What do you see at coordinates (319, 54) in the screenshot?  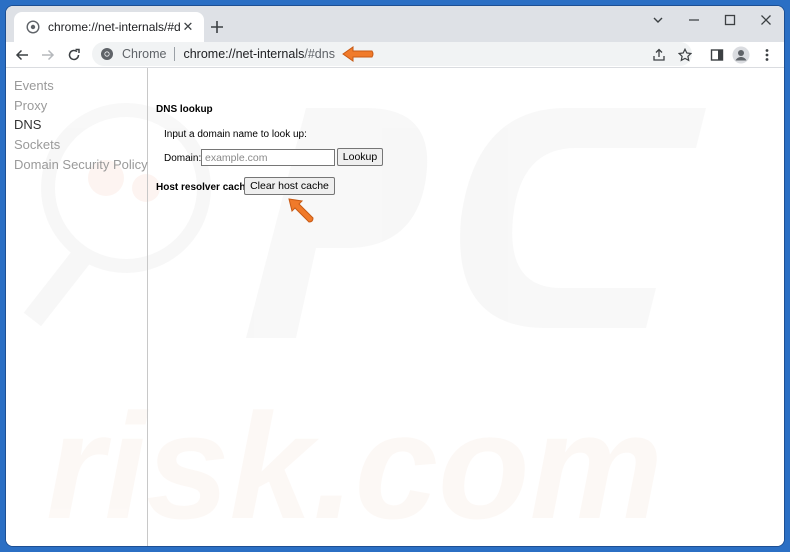 I see `url-hash: /#dns` at bounding box center [319, 54].